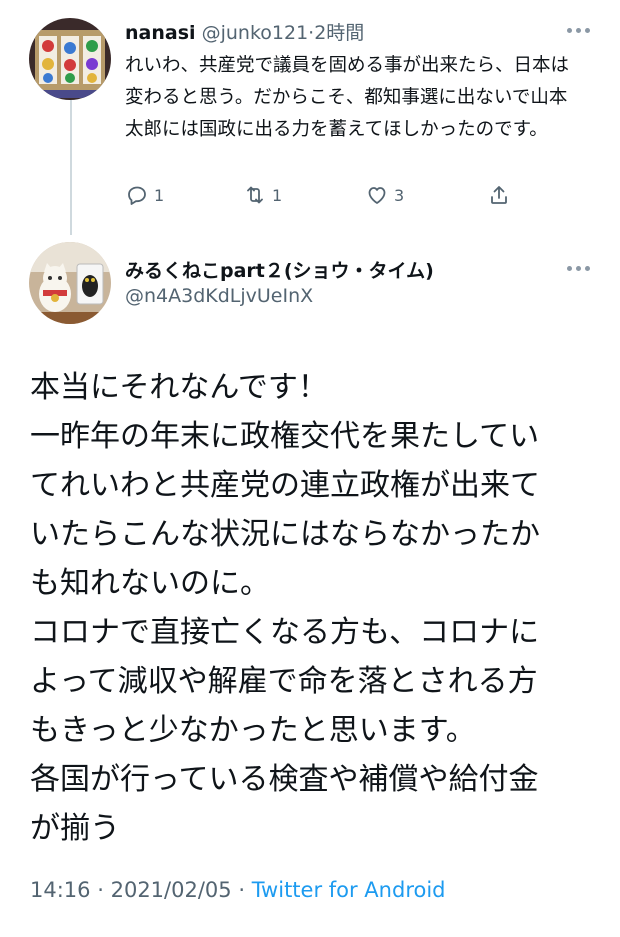 The width and height of the screenshot is (620, 937). I want to click on main-tweet-text-line: 各国が行っている検査や補償や給付金, so click(284, 779).